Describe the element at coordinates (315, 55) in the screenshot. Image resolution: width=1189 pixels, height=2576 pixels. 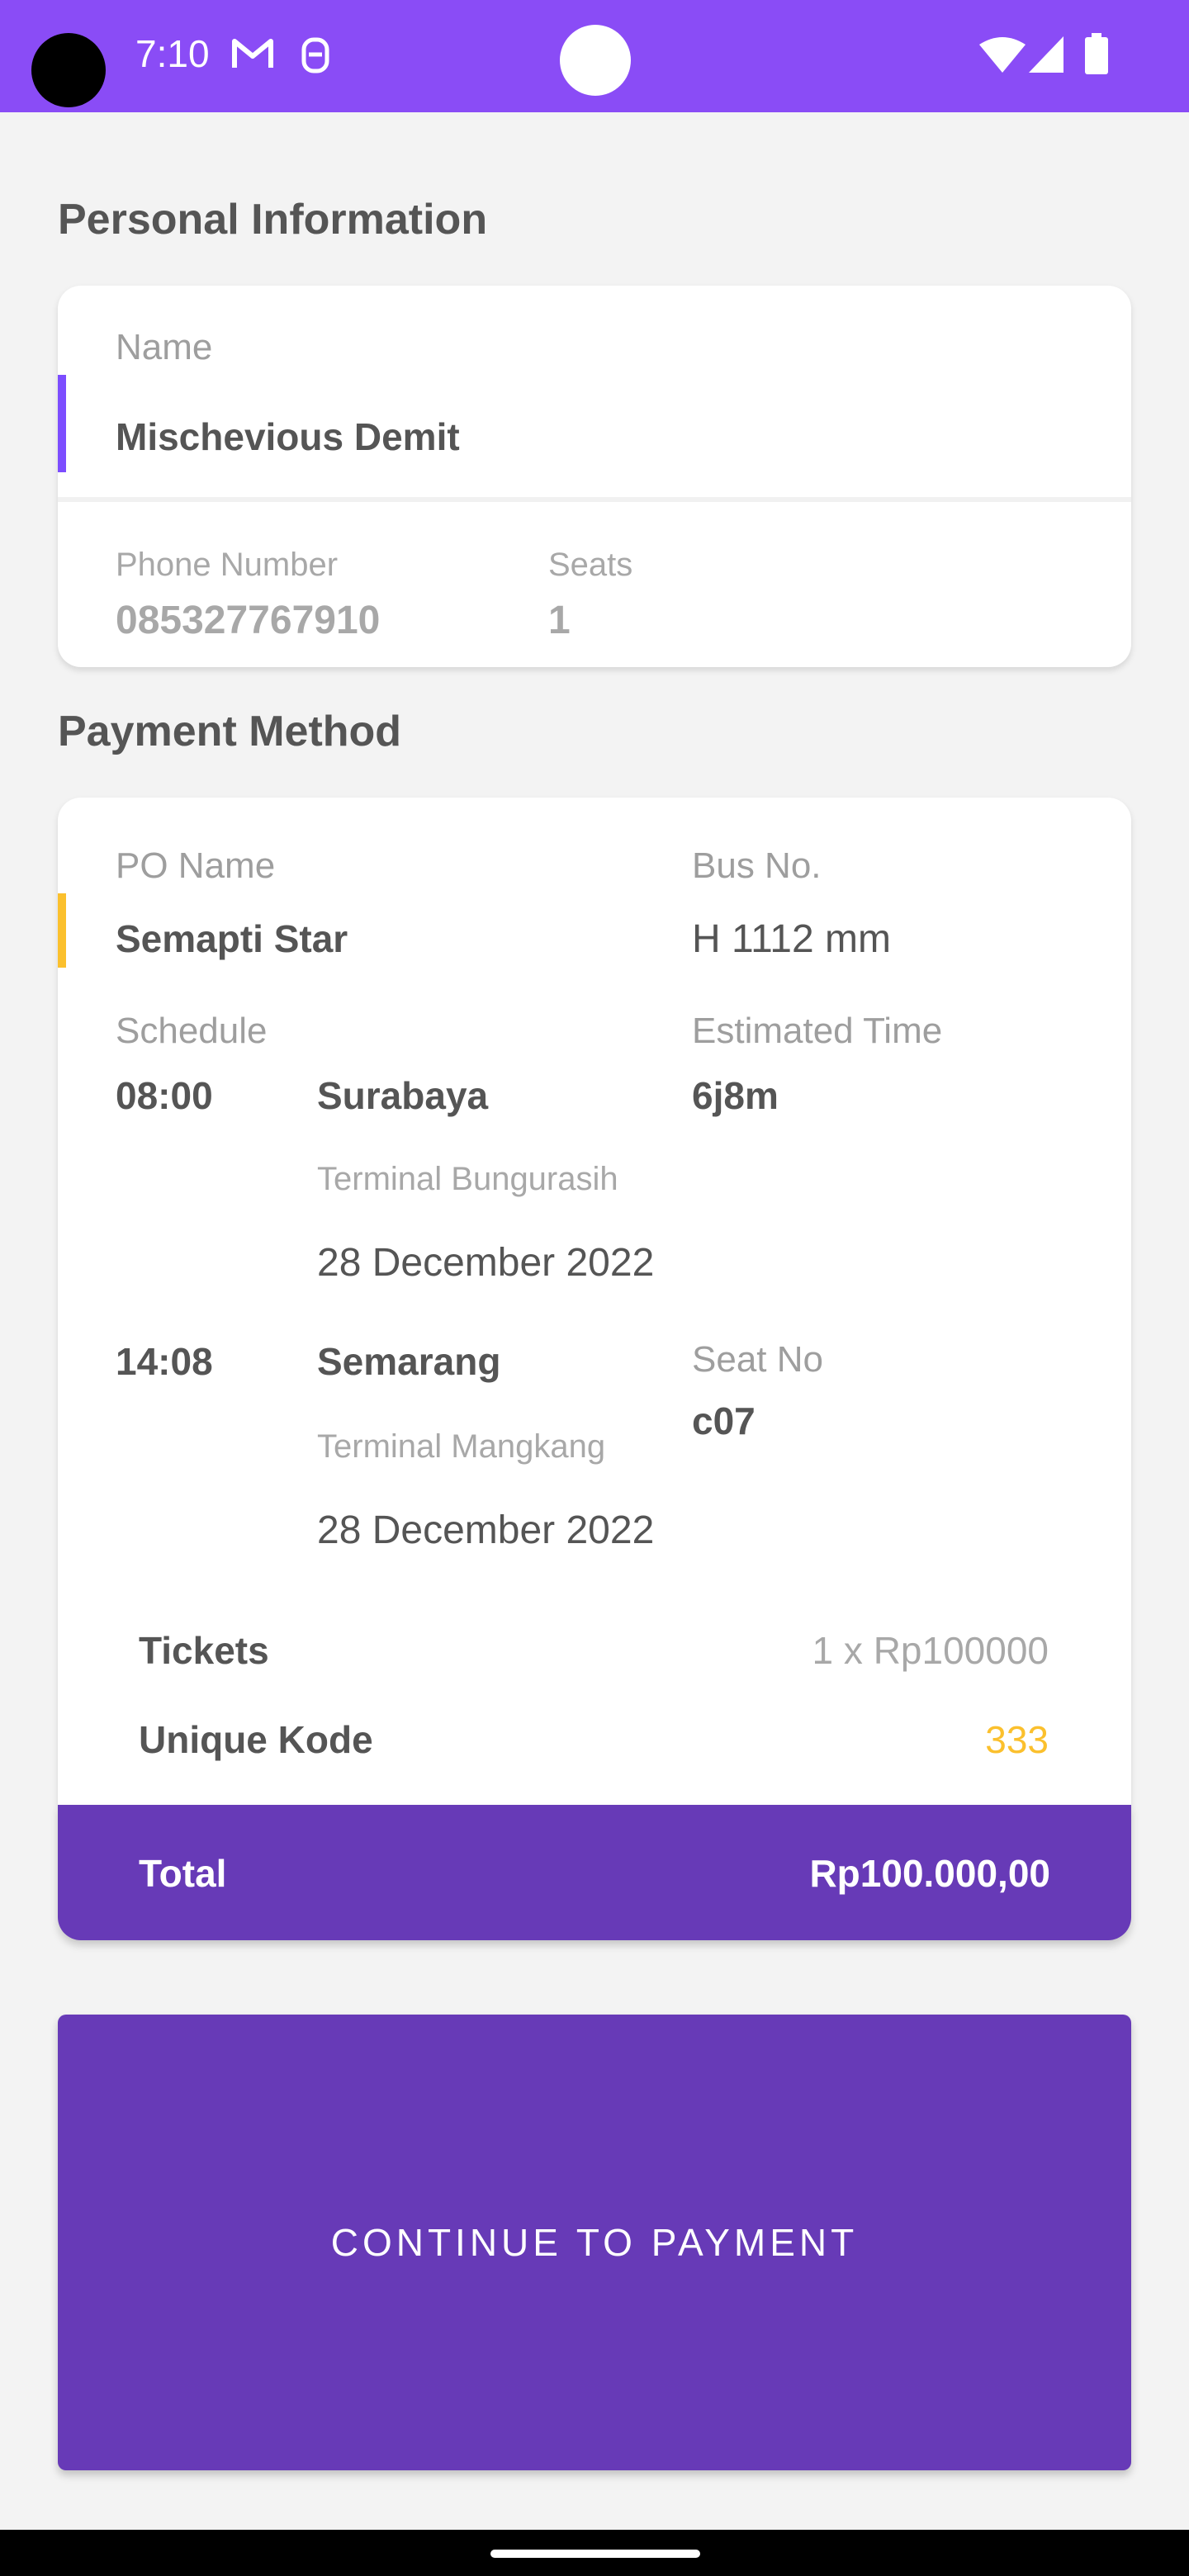
I see `notification-icon` at that location.